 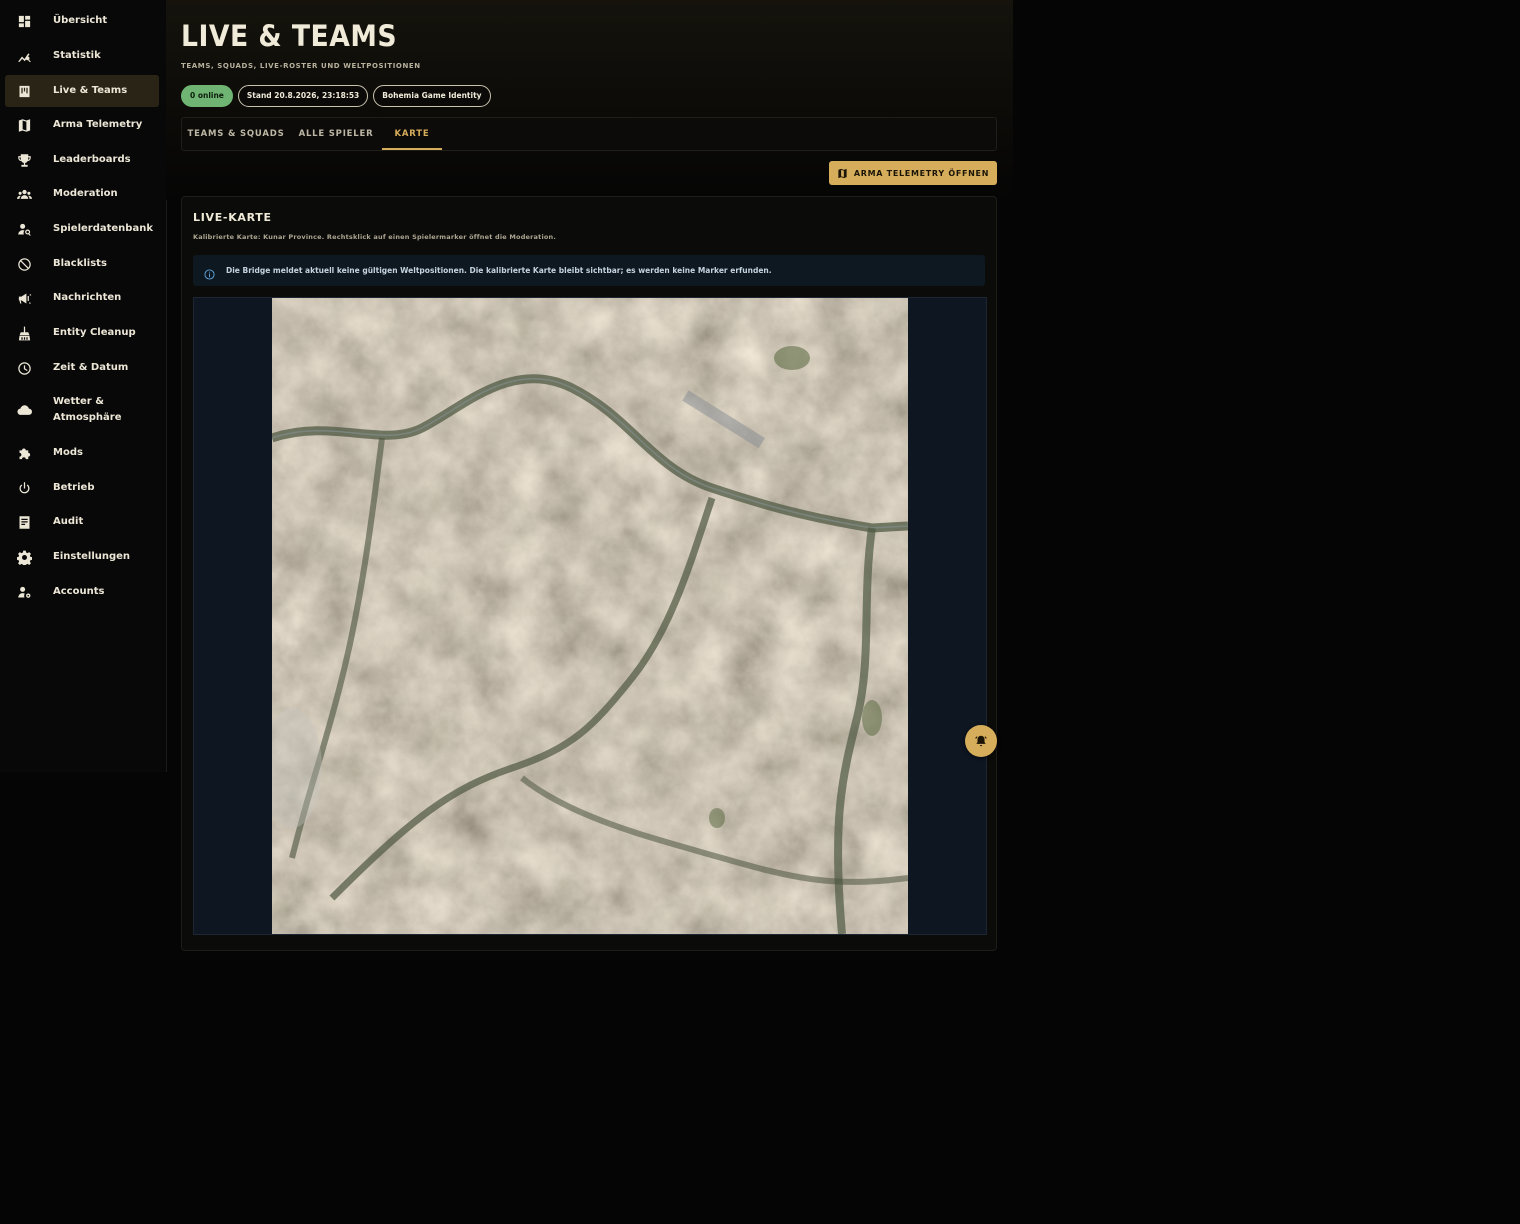 What do you see at coordinates (589, 134) in the screenshot?
I see `tab-bar: TEAMS & SQUADS ALLE SPIELER KARTE` at bounding box center [589, 134].